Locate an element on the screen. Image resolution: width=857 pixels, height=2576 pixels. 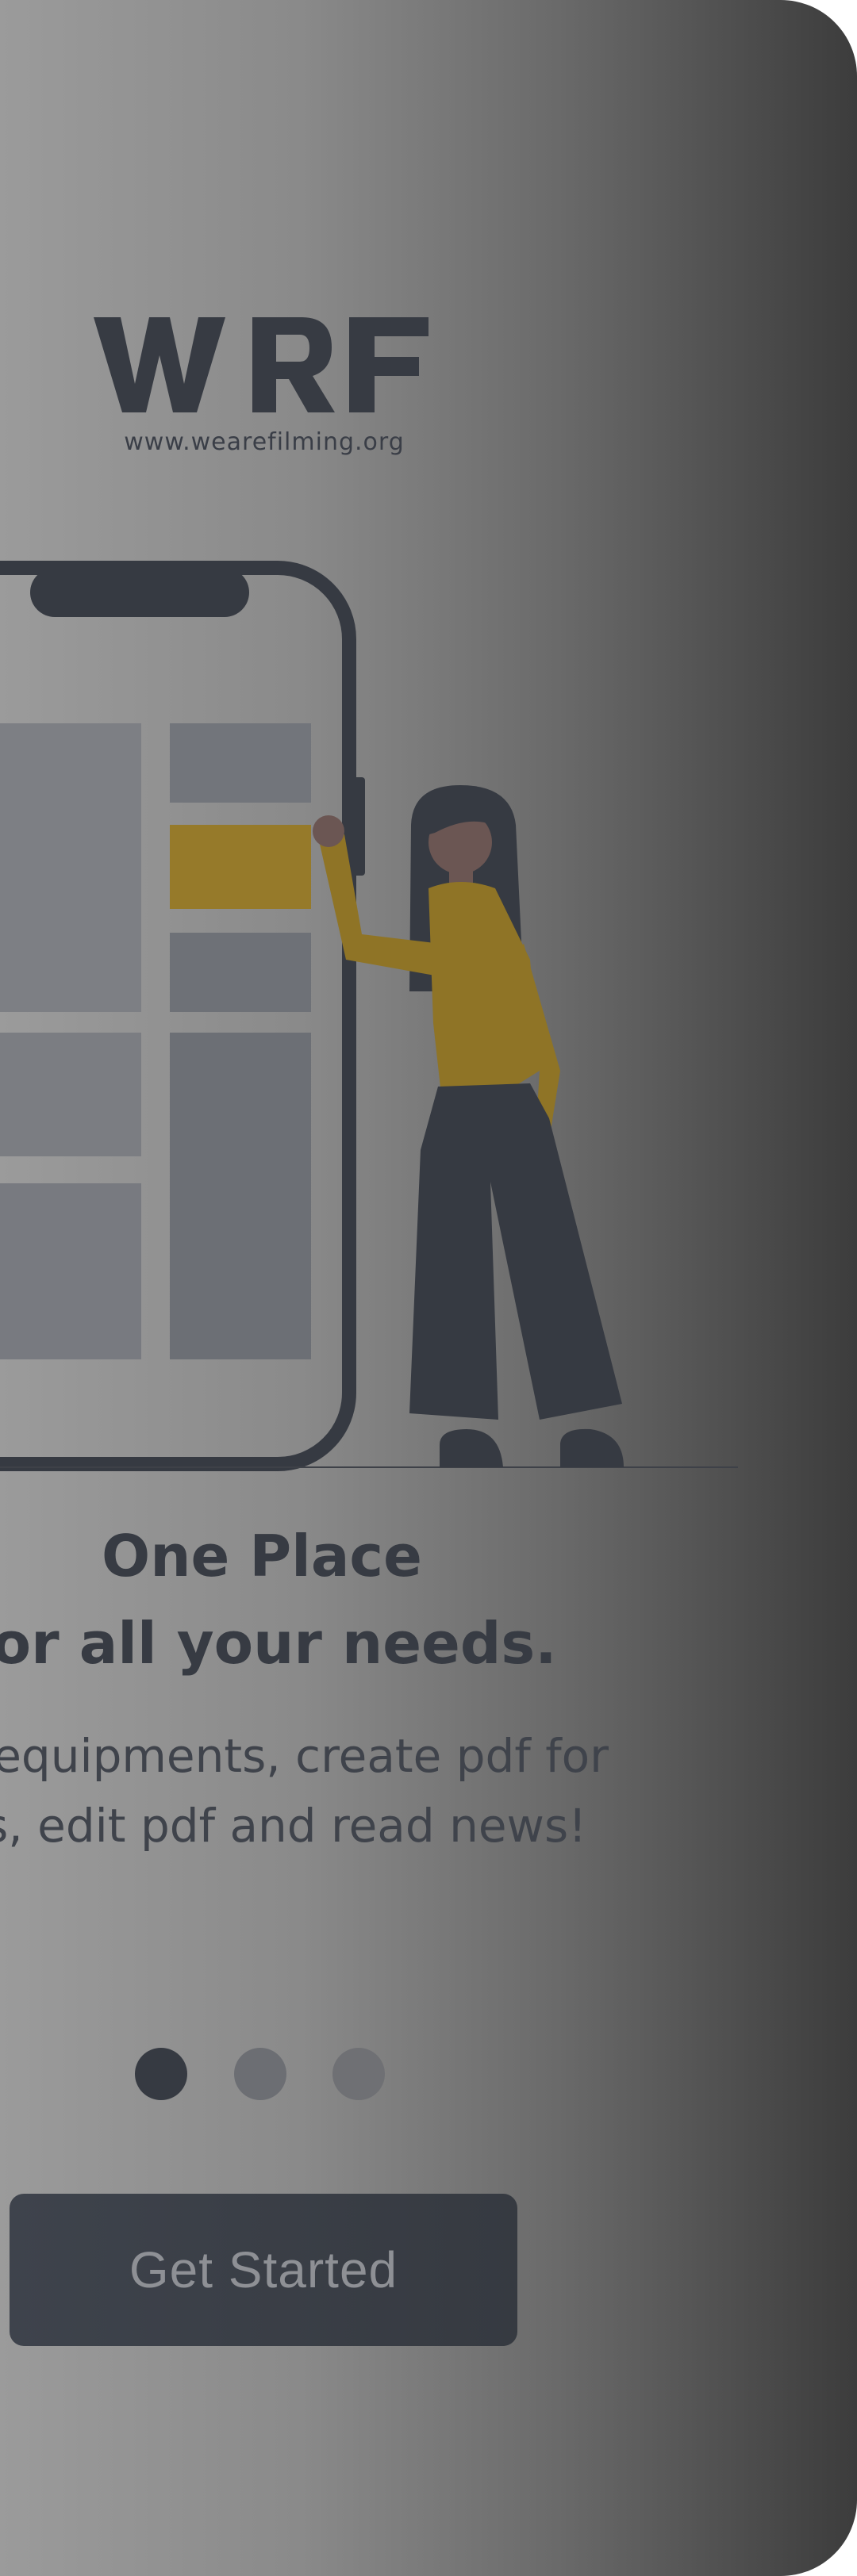
title-line-2: for all your needs. is located at coordinates (278, 1643).